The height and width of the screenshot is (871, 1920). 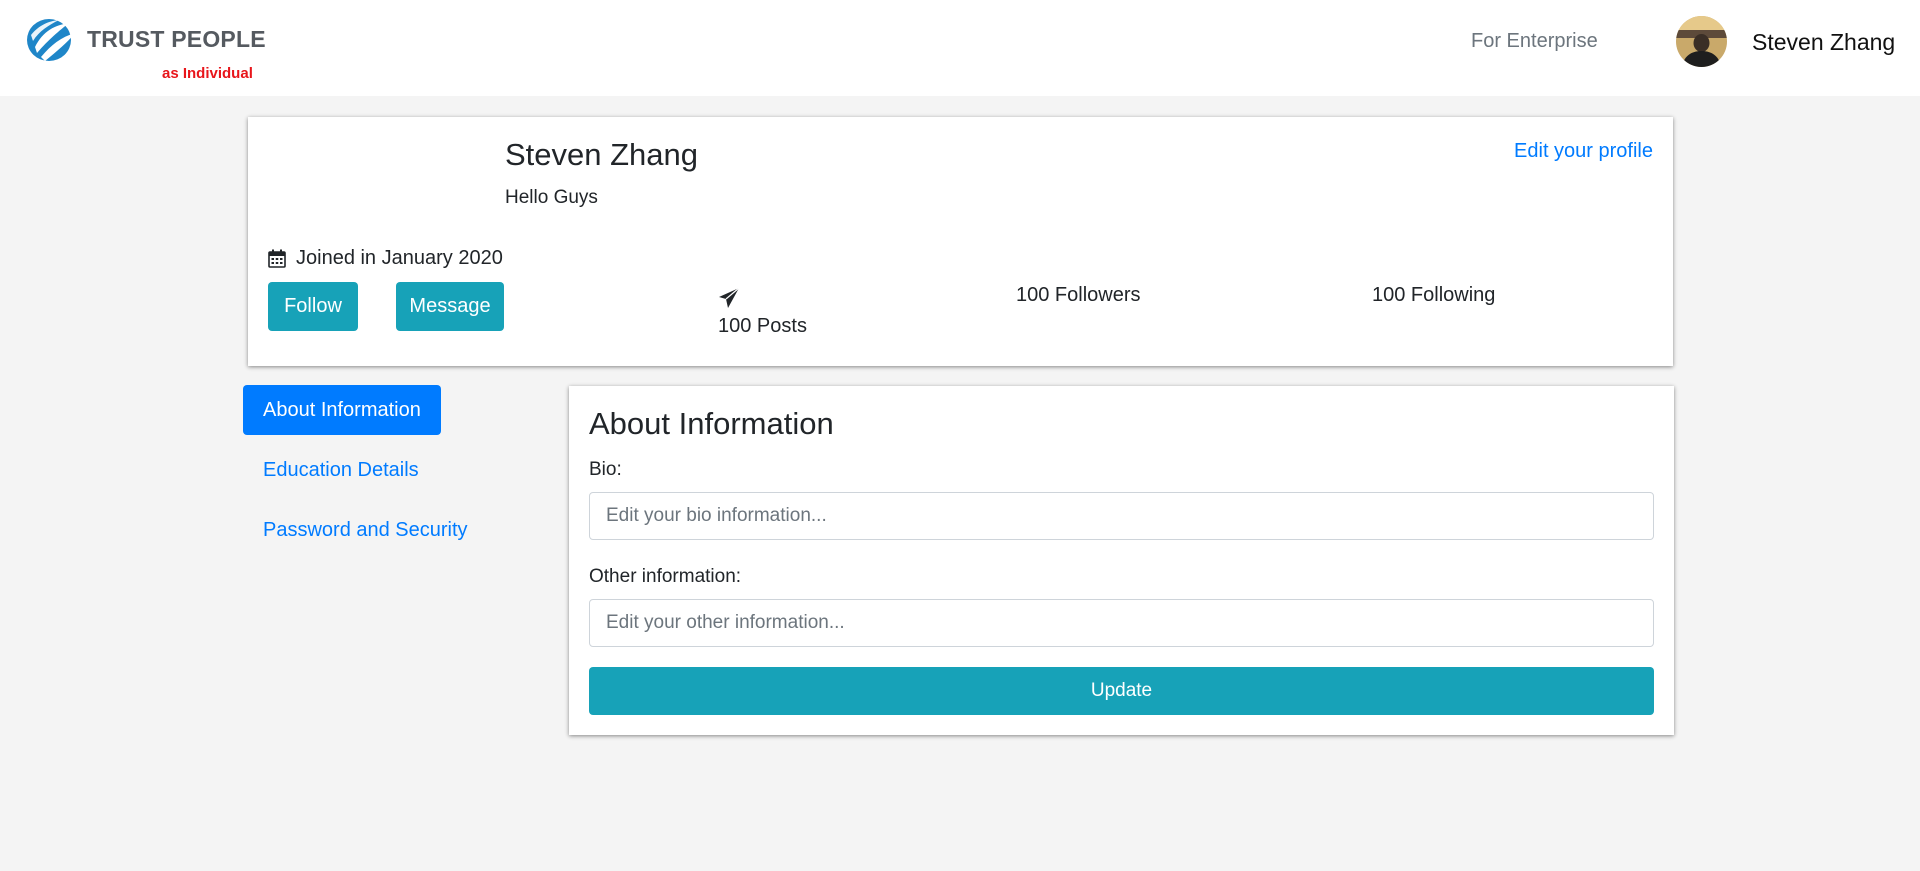 I want to click on sidenav-item-password-security: Password and Security, so click(x=365, y=530).